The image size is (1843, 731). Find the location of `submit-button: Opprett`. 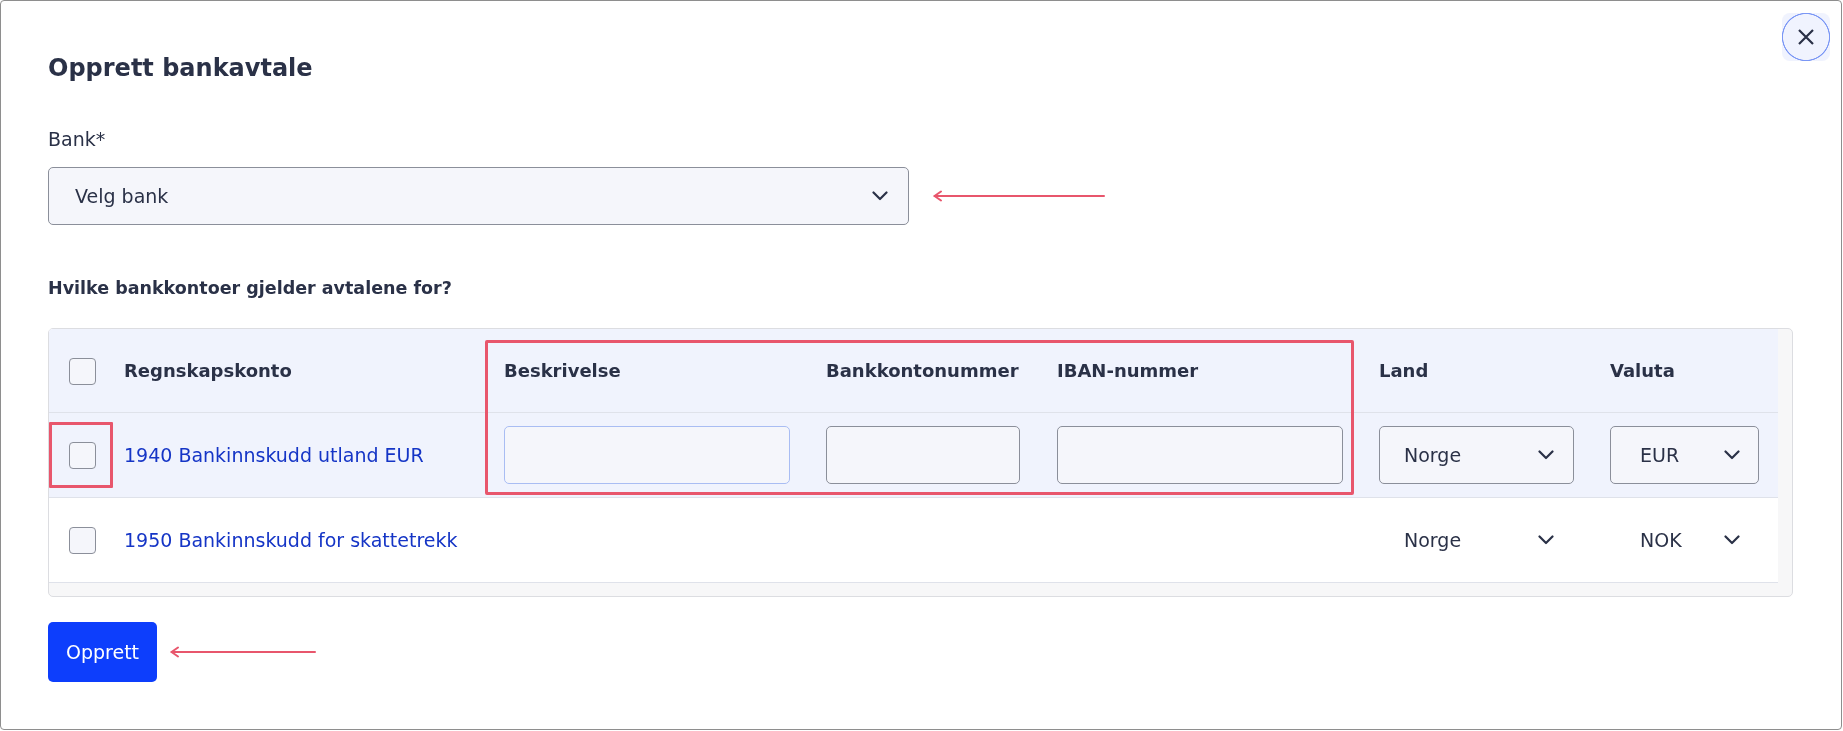

submit-button: Opprett is located at coordinates (103, 652).